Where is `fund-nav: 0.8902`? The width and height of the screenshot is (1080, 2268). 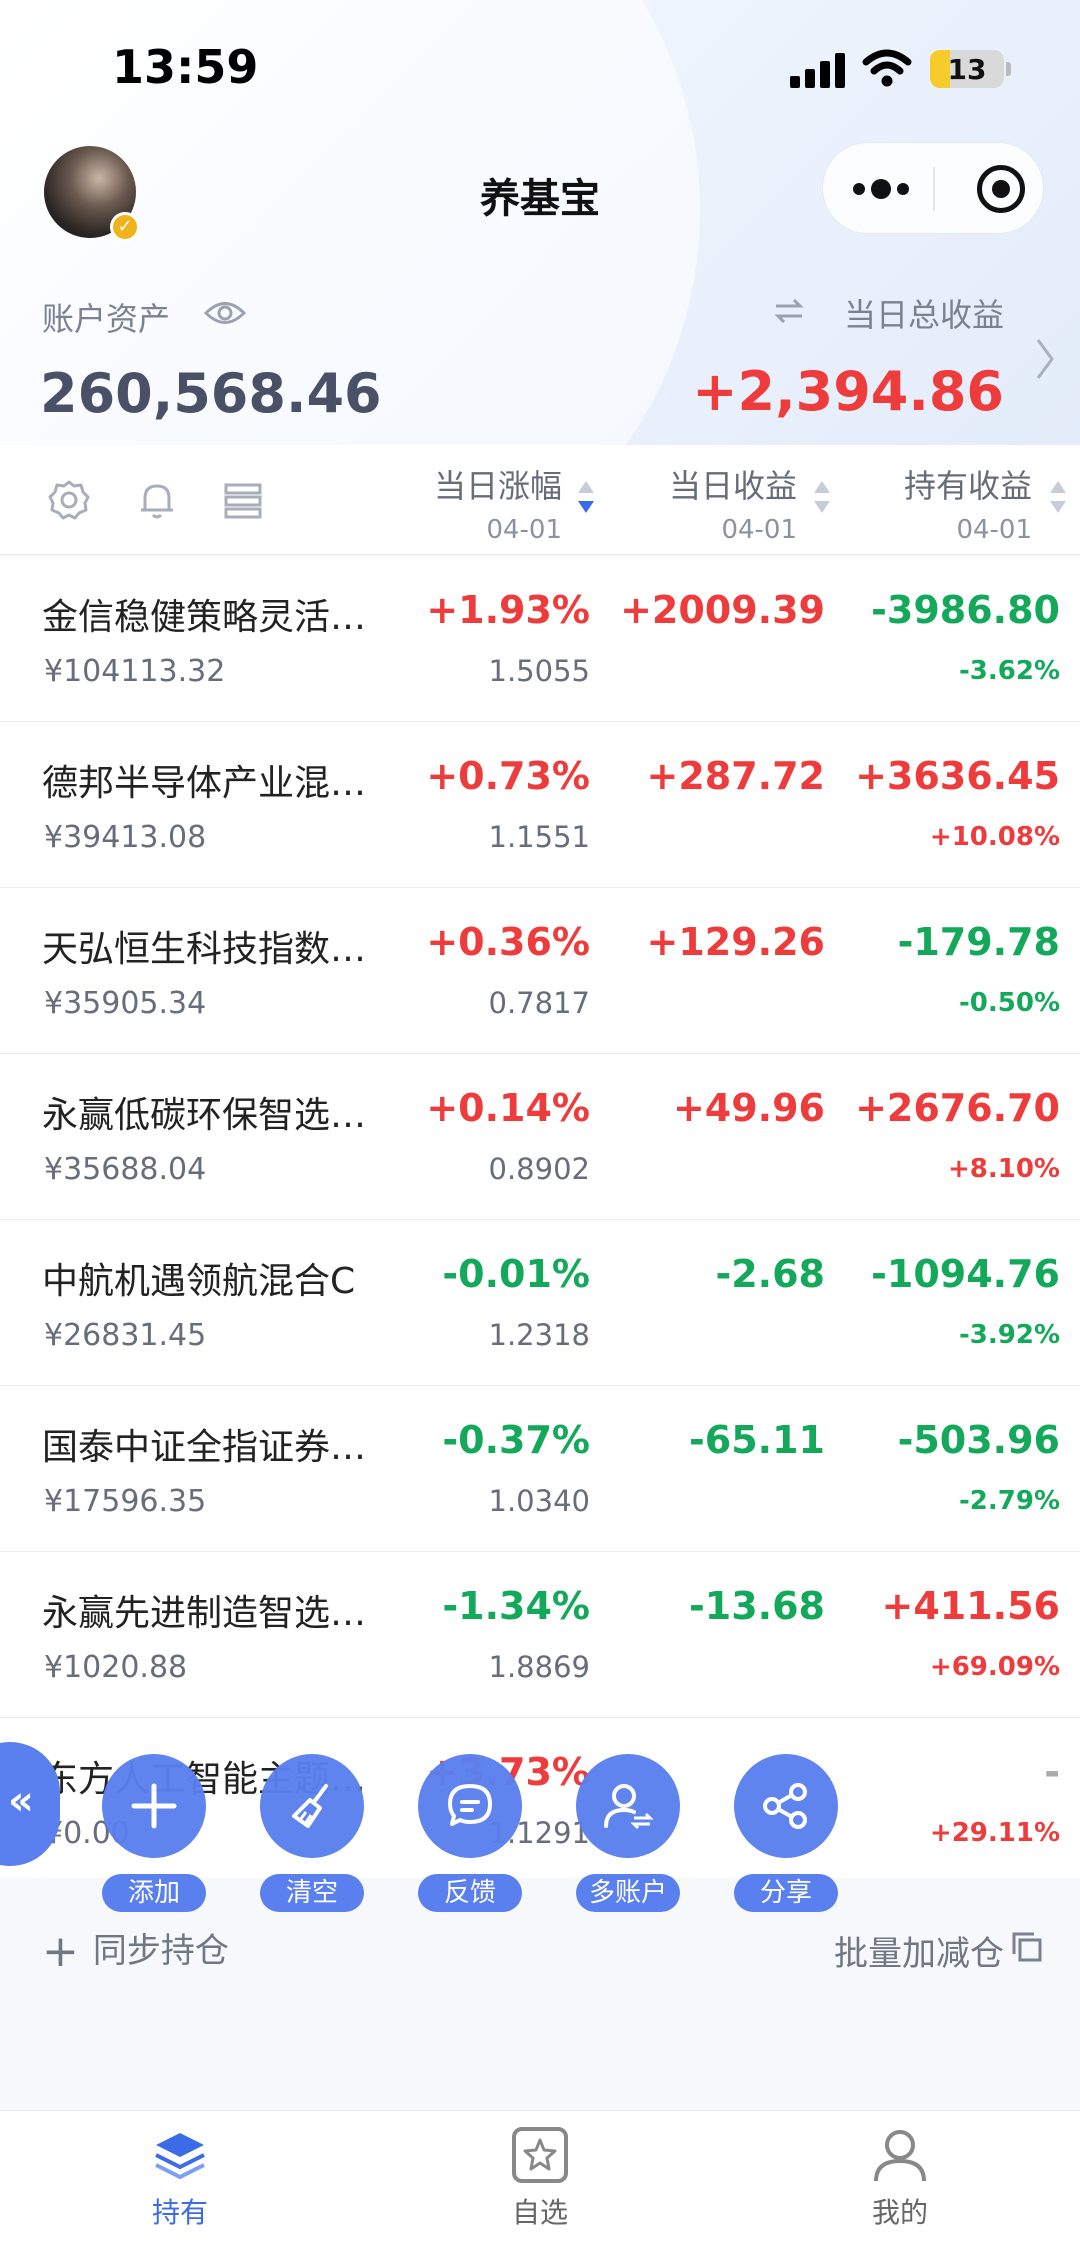 fund-nav: 0.8902 is located at coordinates (539, 1169).